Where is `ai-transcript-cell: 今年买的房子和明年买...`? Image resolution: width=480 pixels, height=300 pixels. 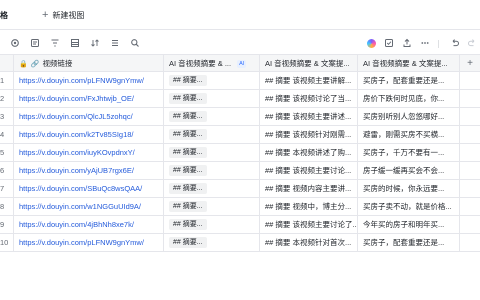
ai-transcript-cell: 今年买的房子和明年买... is located at coordinates (409, 224).